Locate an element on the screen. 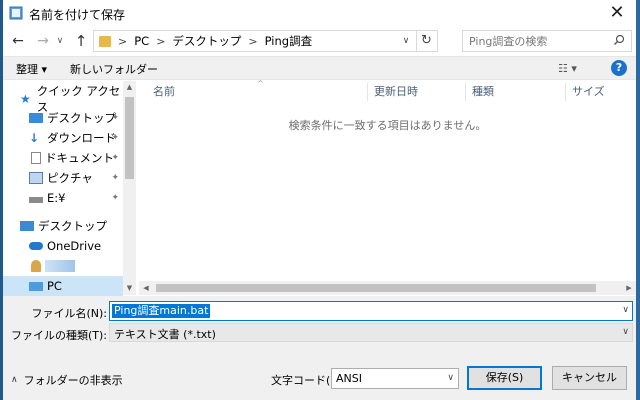  scroll-left-arrow: ◀ is located at coordinates (146, 288).